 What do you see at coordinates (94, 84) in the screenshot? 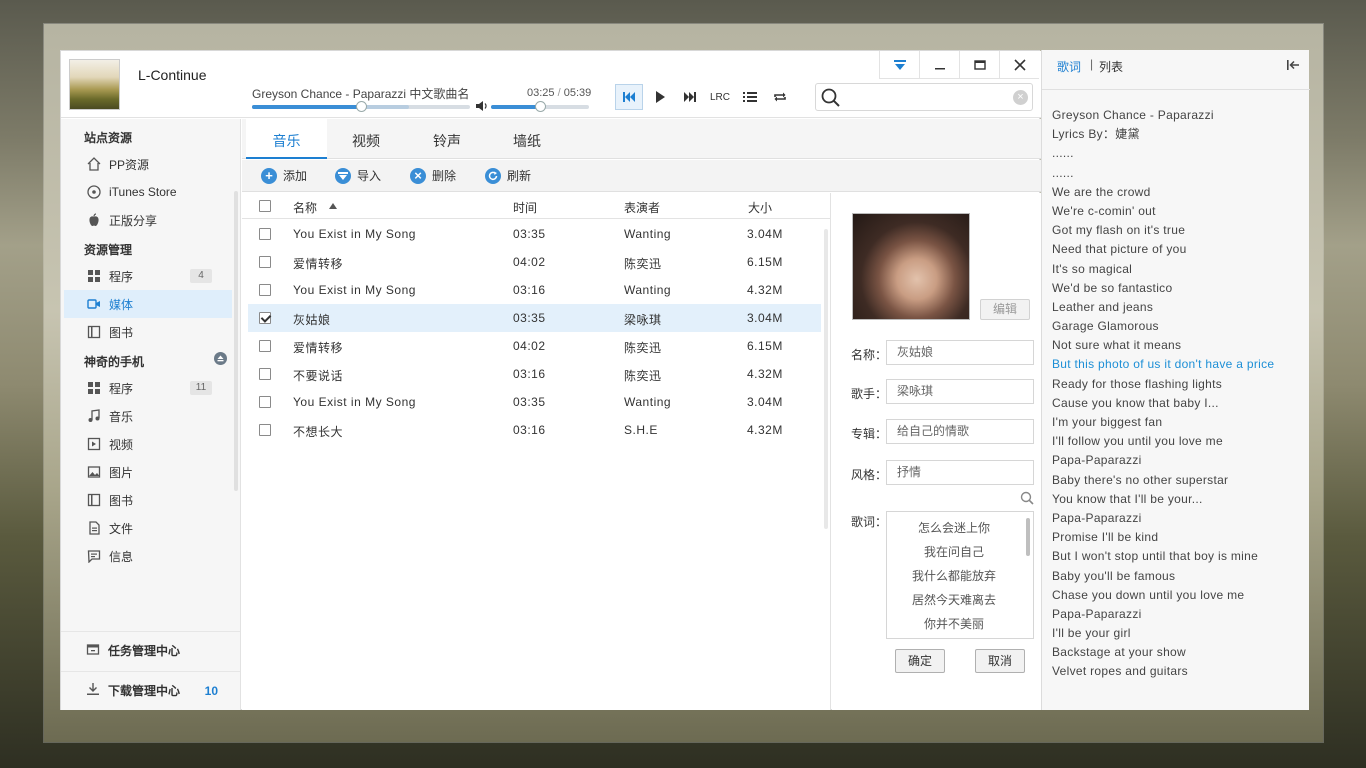
I see `album-cover` at bounding box center [94, 84].